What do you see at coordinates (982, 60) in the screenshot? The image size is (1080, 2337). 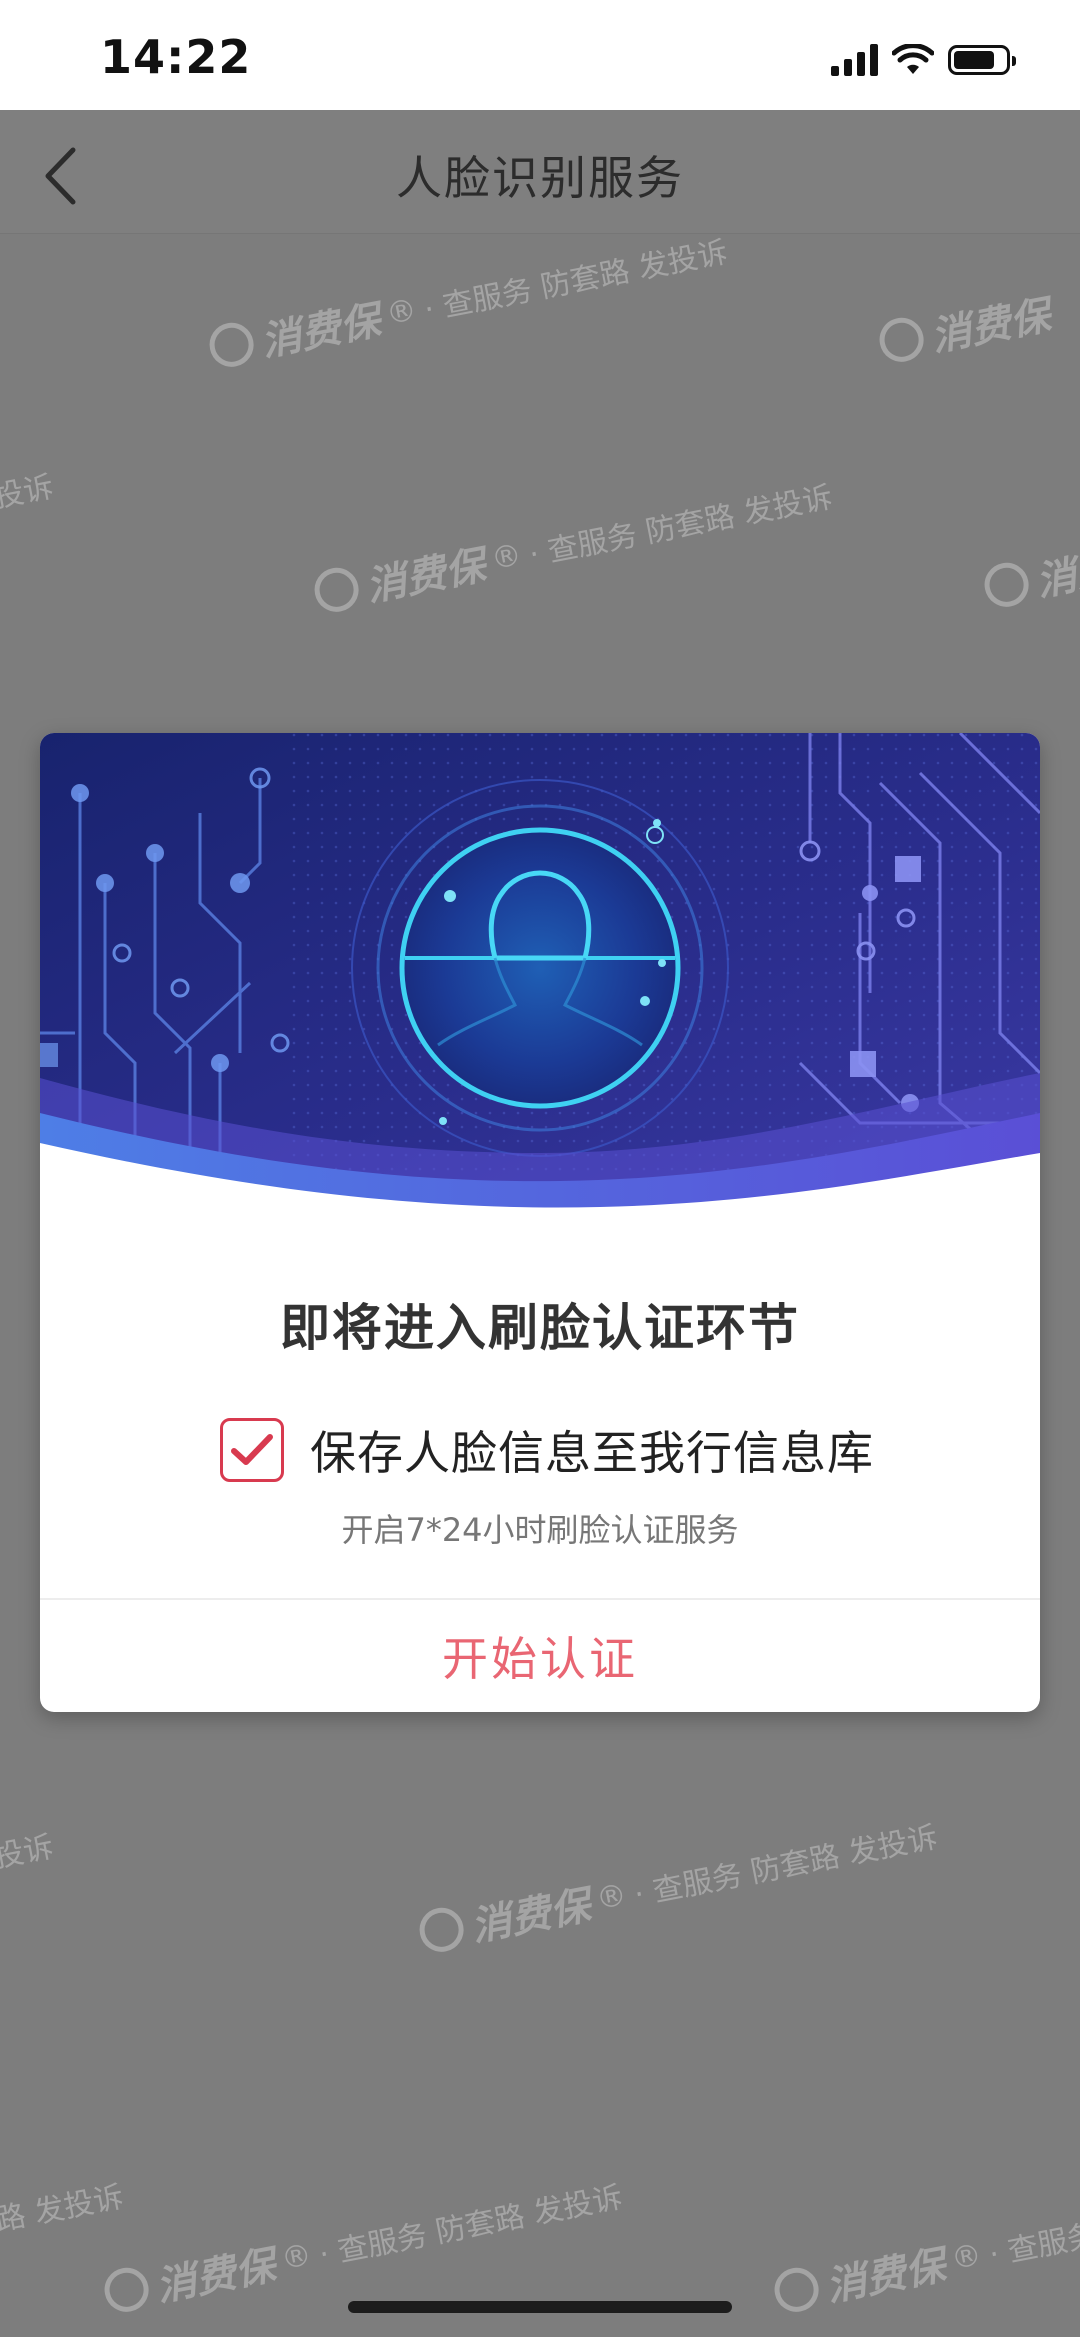 I see `battery-icon` at bounding box center [982, 60].